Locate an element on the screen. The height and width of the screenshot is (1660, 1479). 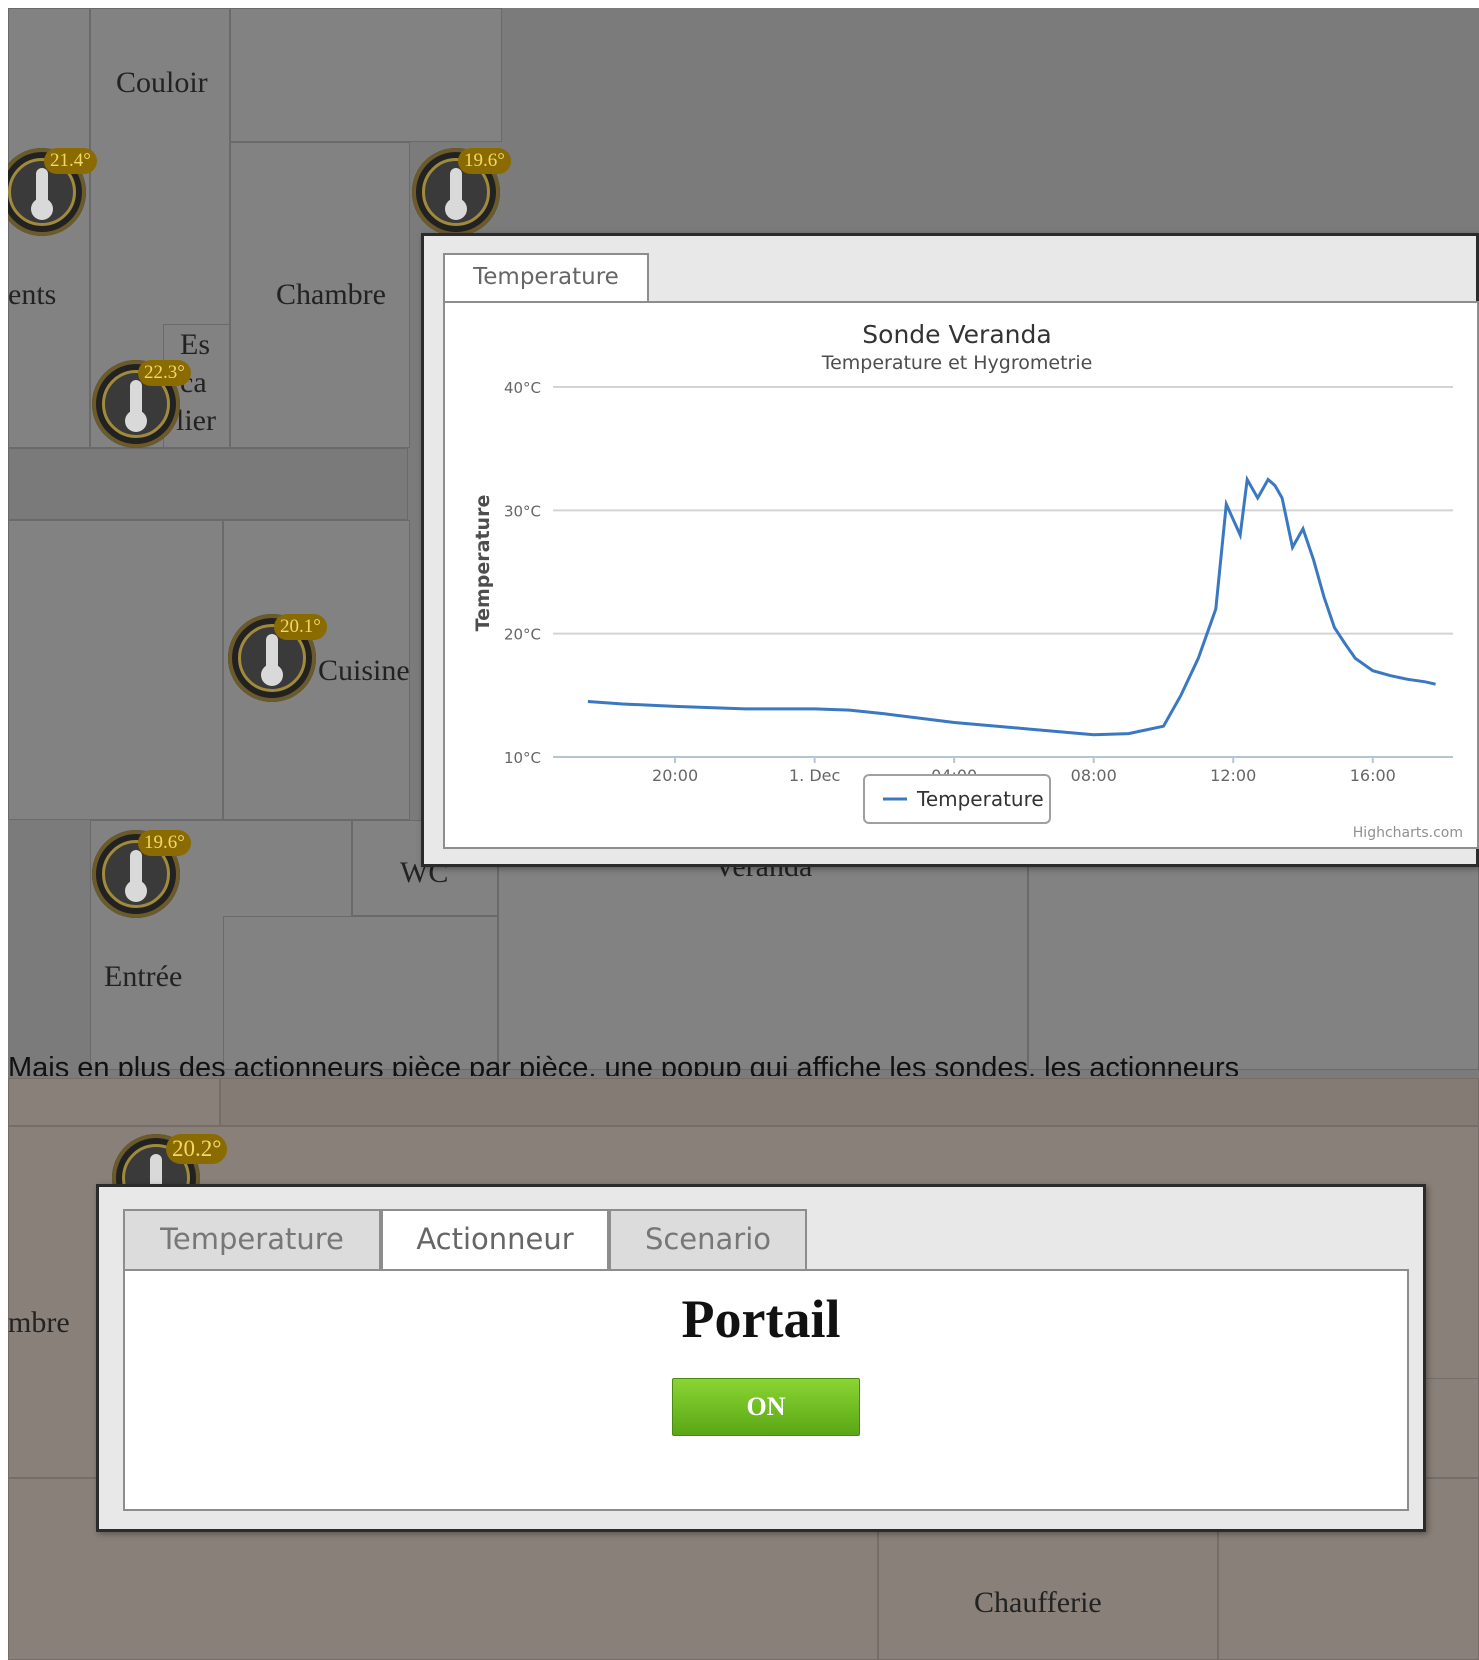
chart-legend: Temperature is located at coordinates (957, 799).